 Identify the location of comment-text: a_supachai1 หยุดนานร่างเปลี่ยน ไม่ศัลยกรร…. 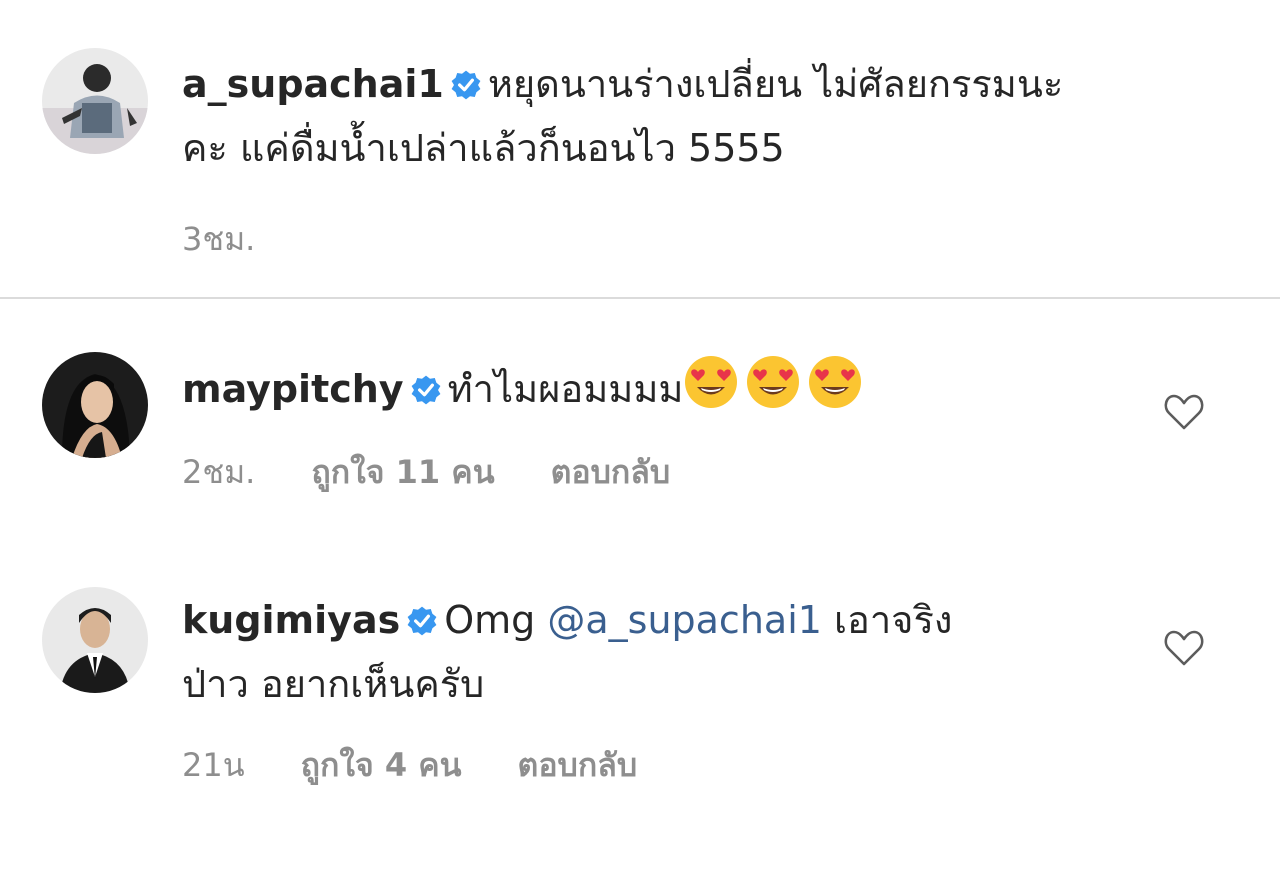
(676, 116).